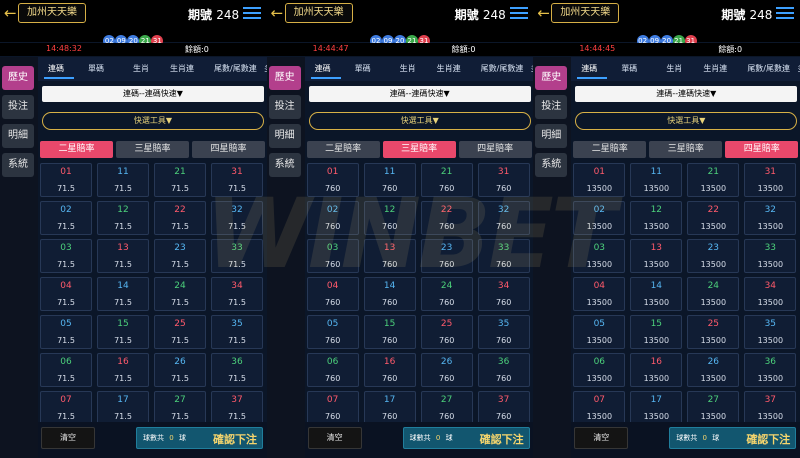  Describe the element at coordinates (323, 68) in the screenshot. I see `tab-item: 連碼` at that location.